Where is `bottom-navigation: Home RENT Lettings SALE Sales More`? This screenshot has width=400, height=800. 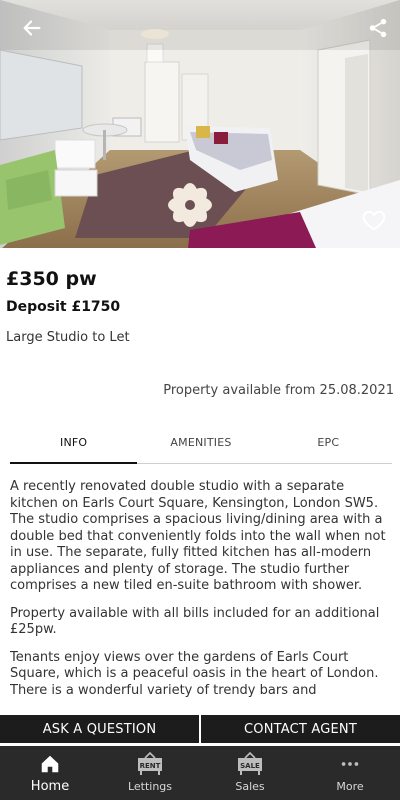 bottom-navigation: Home RENT Lettings SALE Sales More is located at coordinates (200, 773).